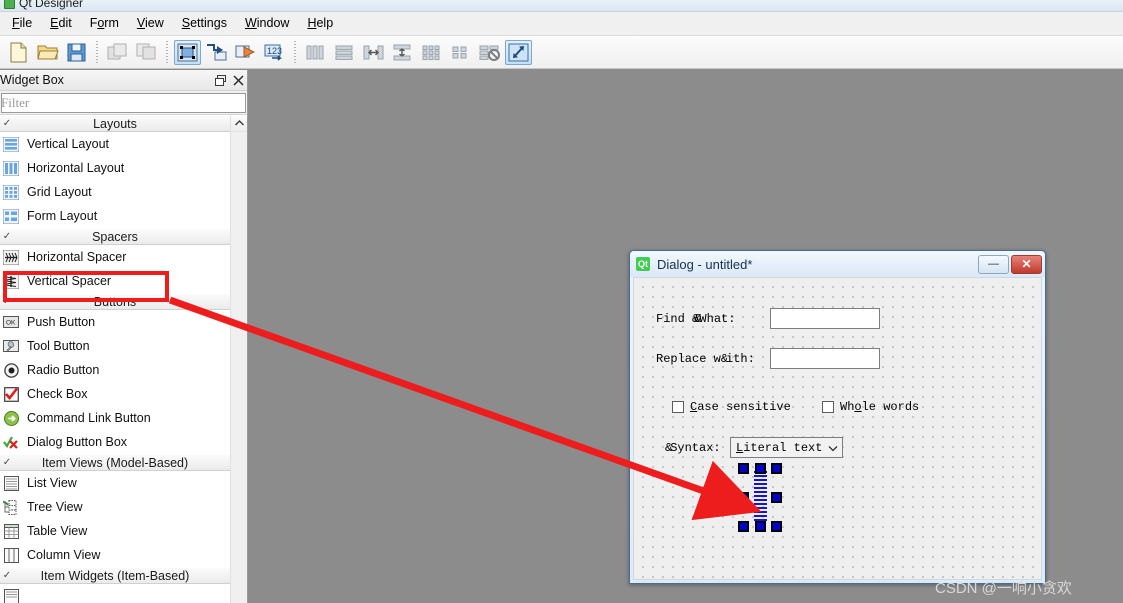  I want to click on dialog-button-box-icon, so click(11, 442).